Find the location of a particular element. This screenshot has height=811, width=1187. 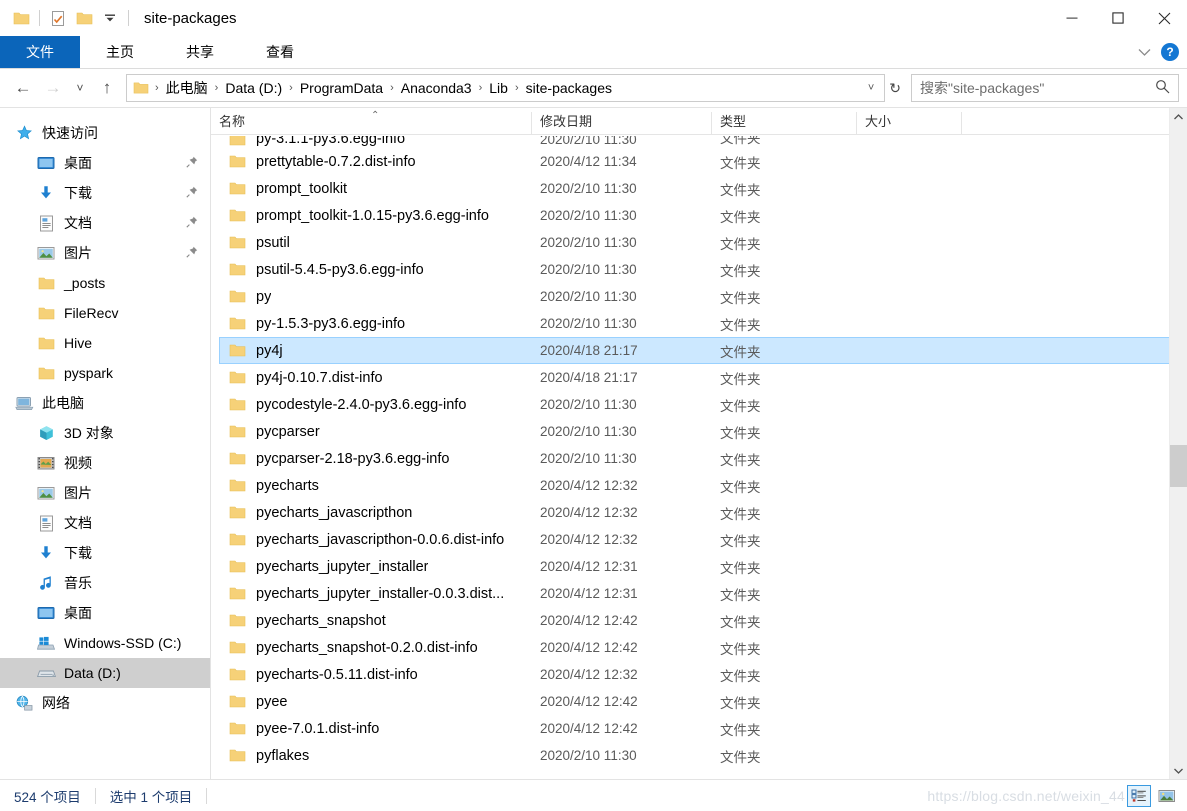

help-icon: ? is located at coordinates (1170, 52).